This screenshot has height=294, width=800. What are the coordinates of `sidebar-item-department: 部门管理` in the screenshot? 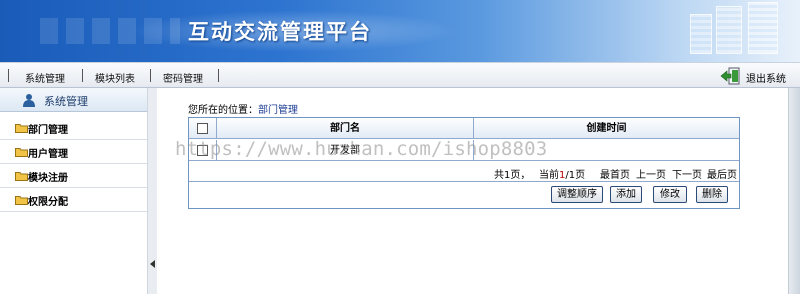 It's located at (73, 128).